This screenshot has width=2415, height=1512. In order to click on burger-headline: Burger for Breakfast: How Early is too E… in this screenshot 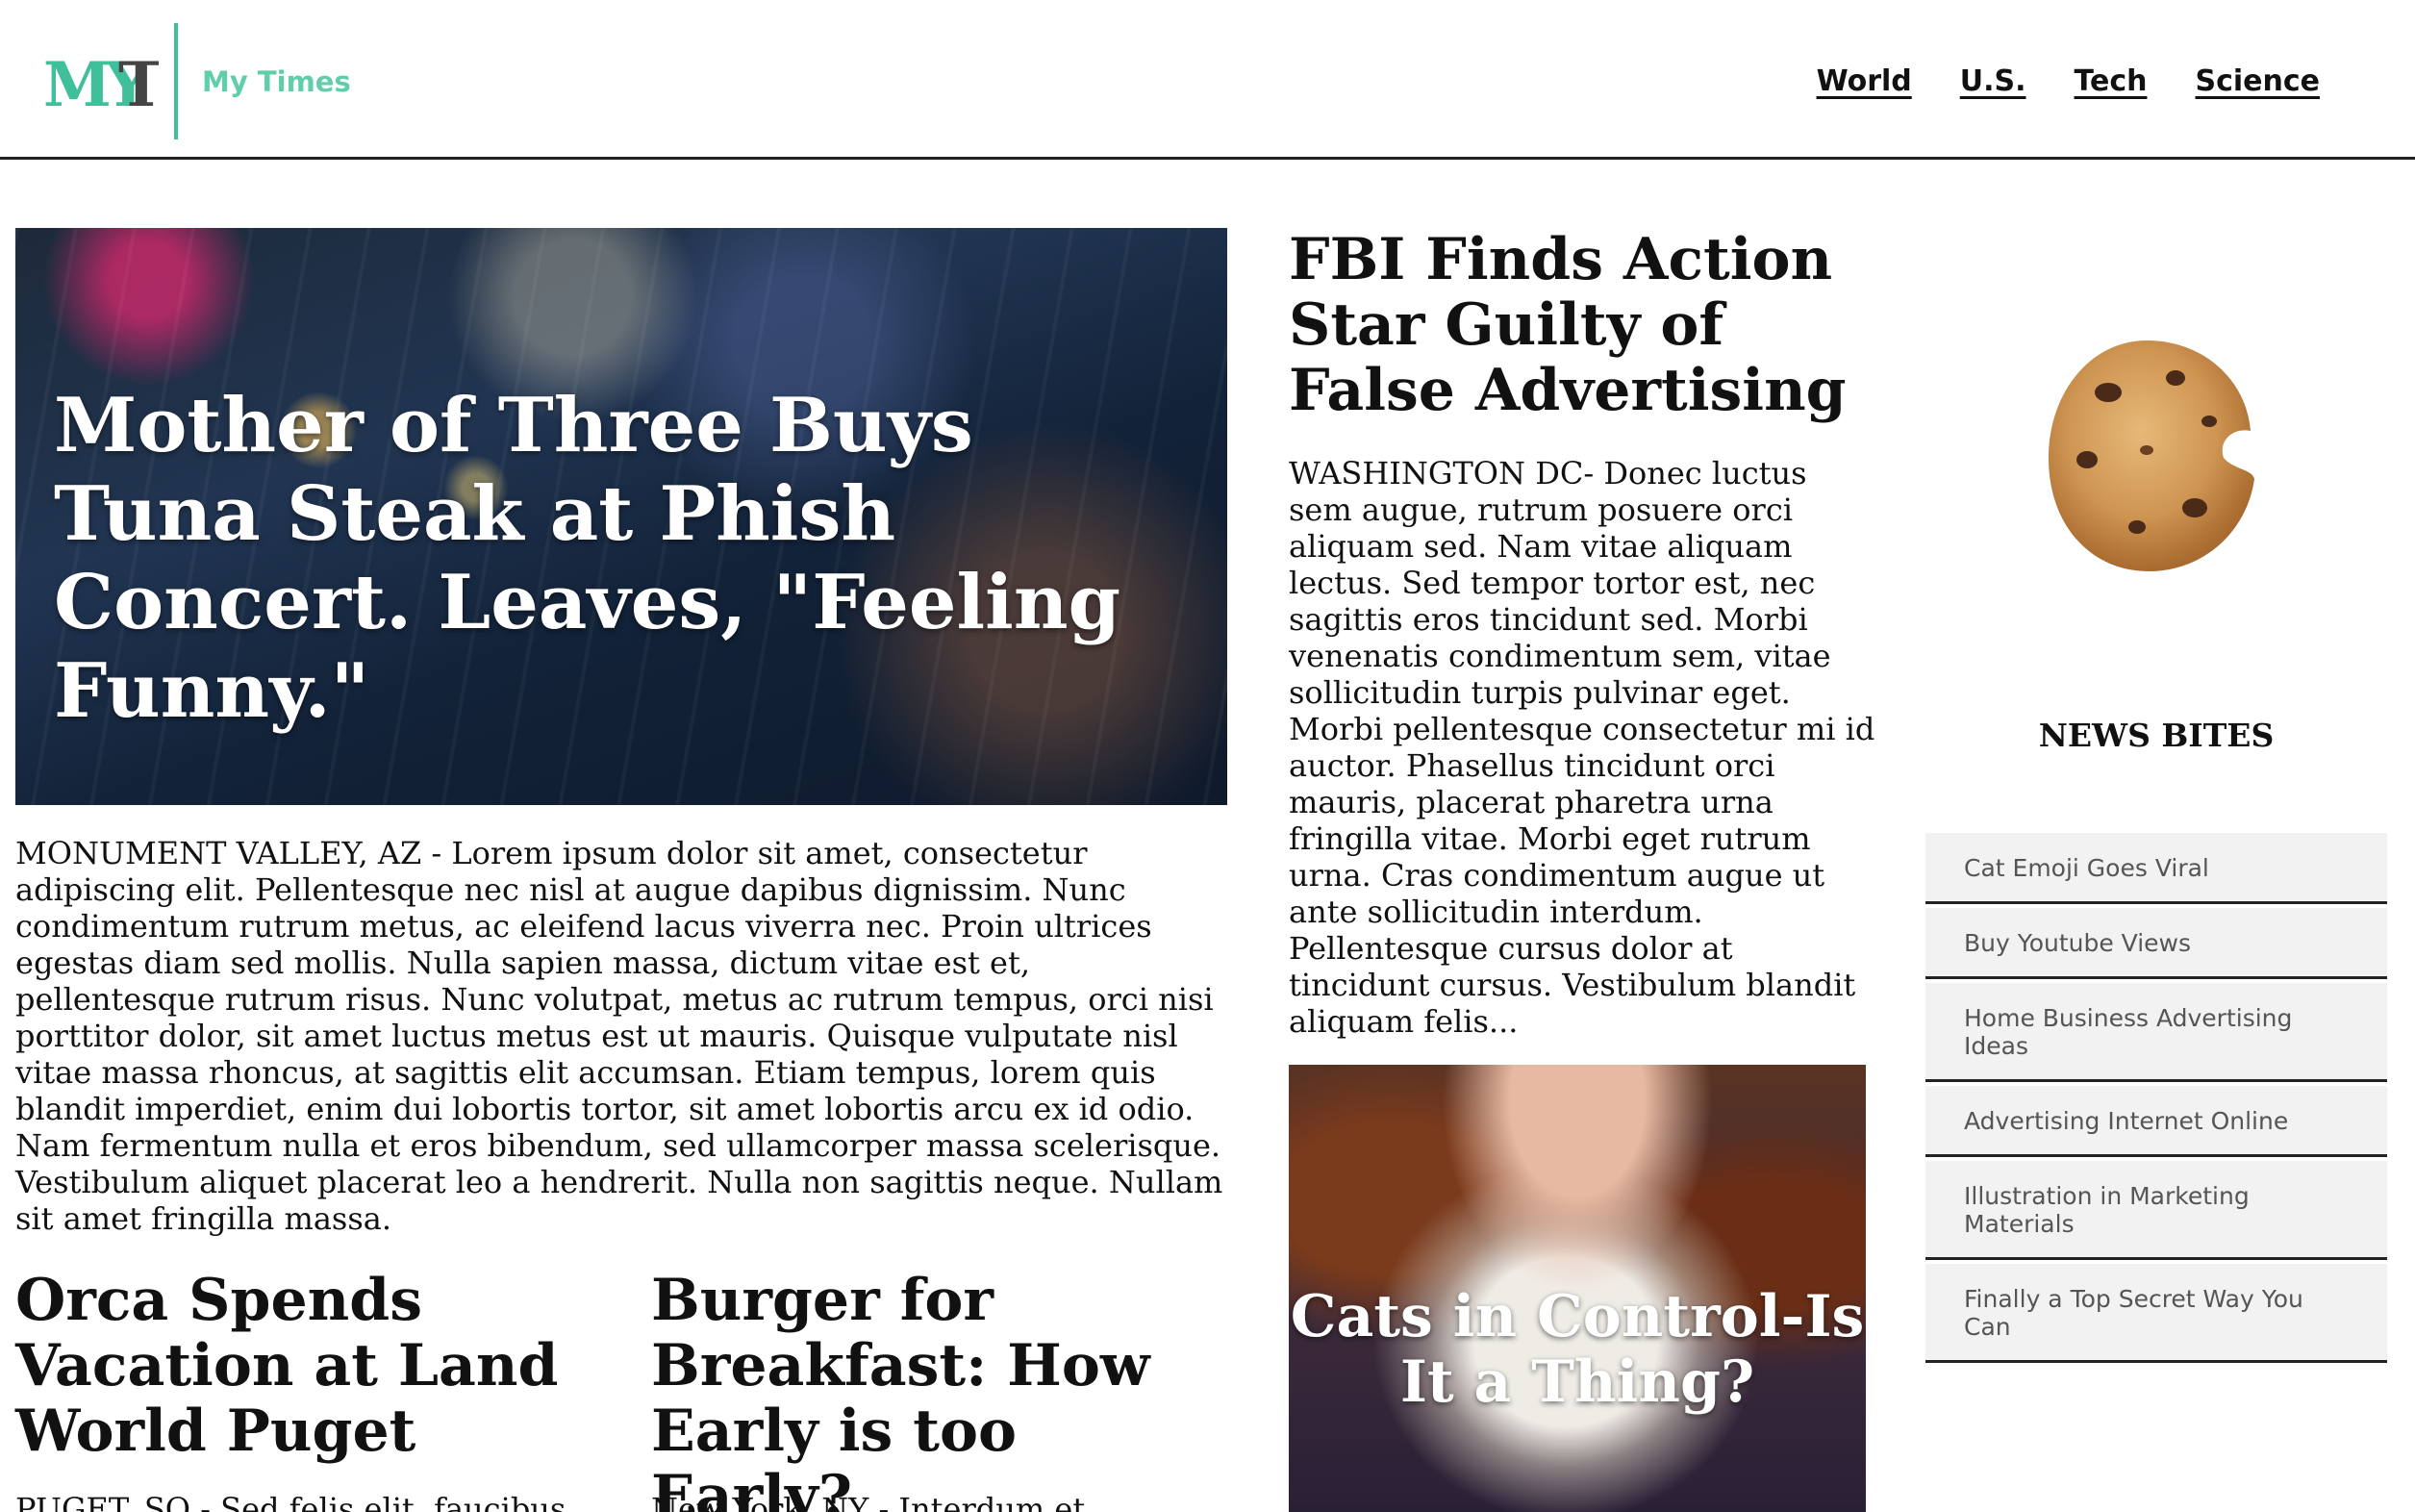, I will do `click(939, 1390)`.